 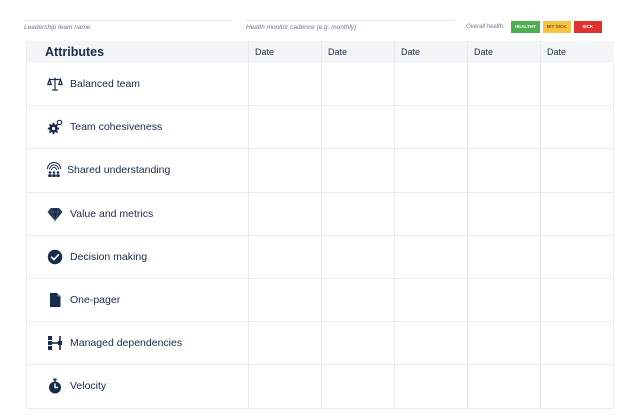 I want to click on cadence-placeholder: Health monitor cadence (e.g. monthly), so click(x=301, y=27).